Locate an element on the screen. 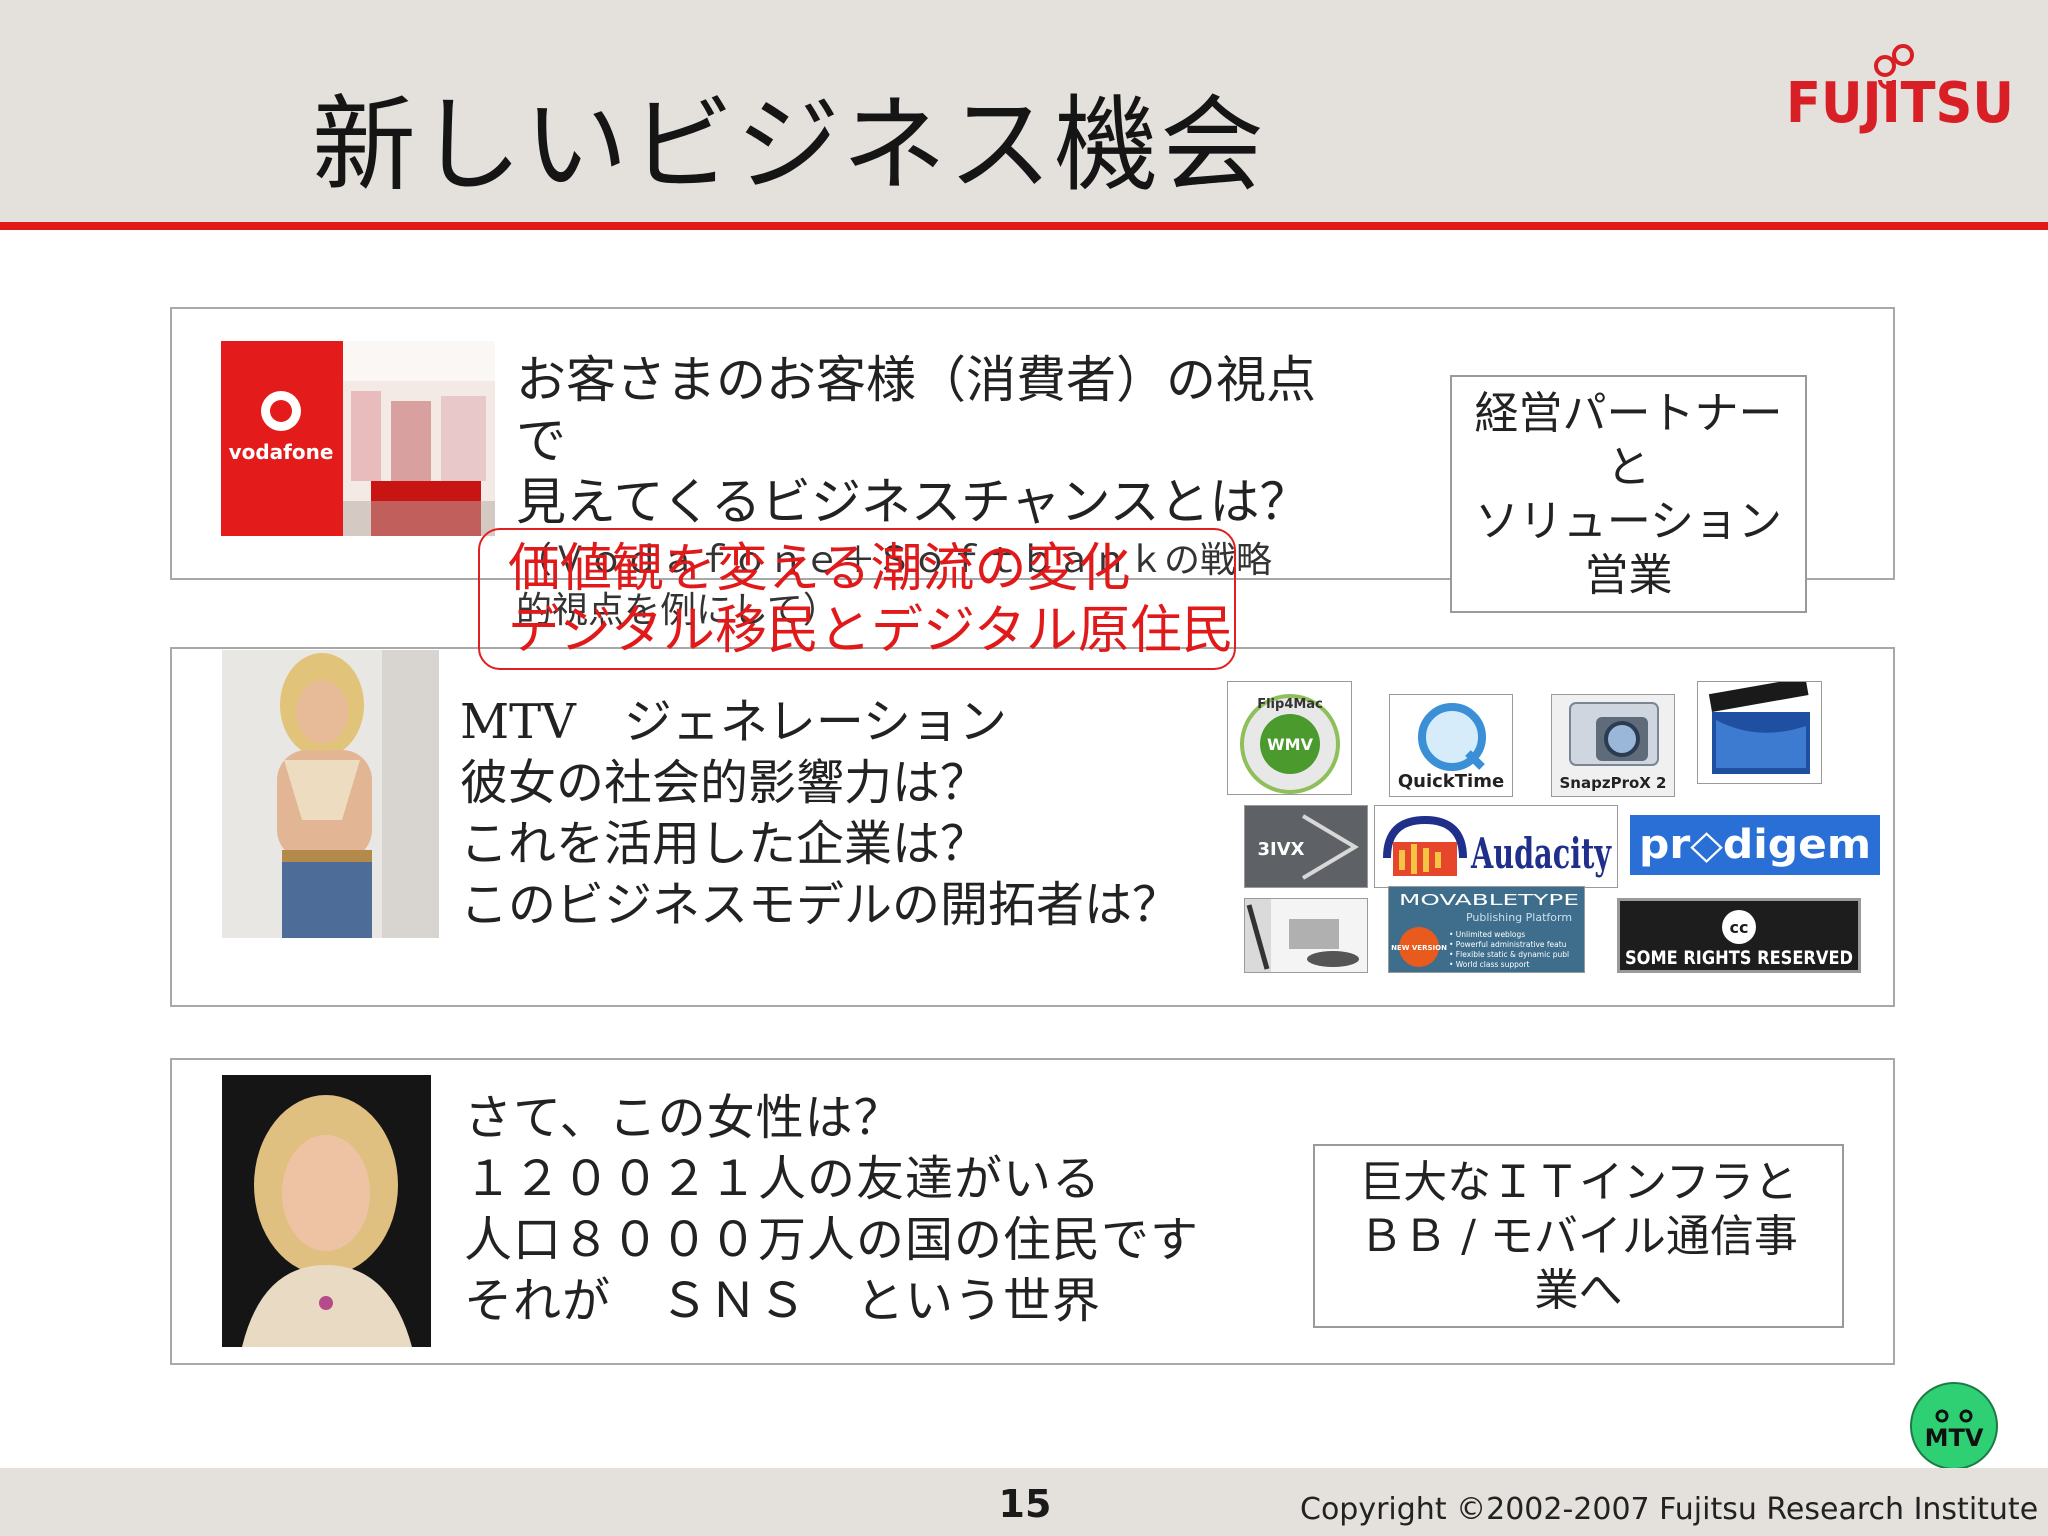  callout-line: と is located at coordinates (1628, 467).